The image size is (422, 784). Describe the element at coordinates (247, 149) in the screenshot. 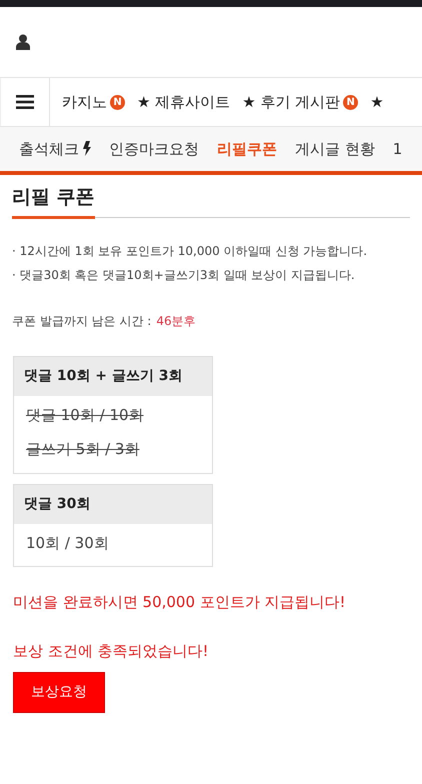

I see `tab: 리필쿠폰` at that location.